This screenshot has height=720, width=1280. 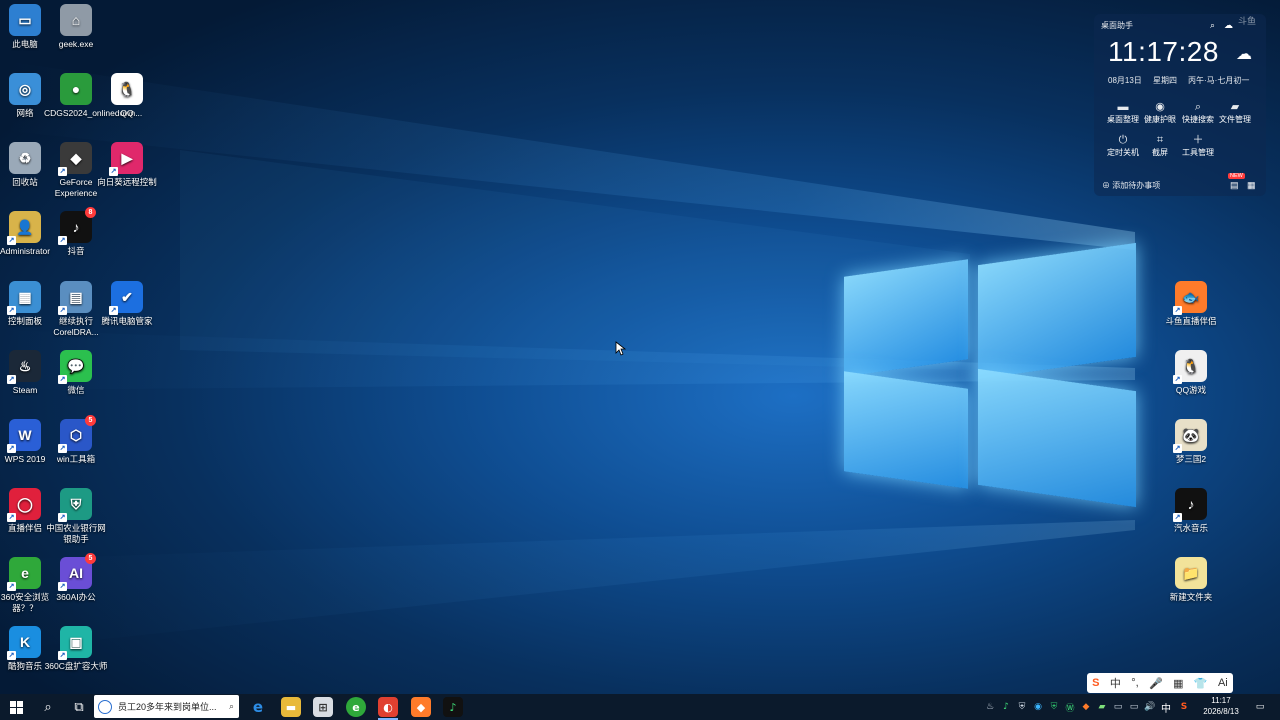 I want to click on 360-browser-icon: e, so click(x=356, y=707).